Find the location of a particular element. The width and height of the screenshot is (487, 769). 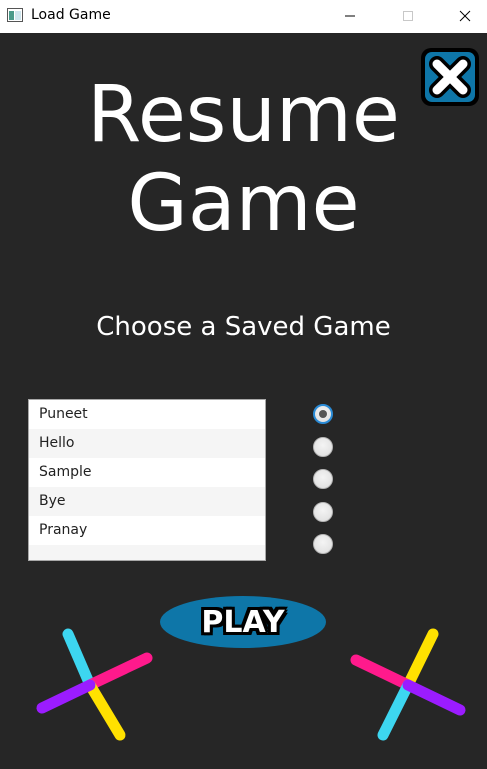

list-item: Puneet is located at coordinates (147, 414).